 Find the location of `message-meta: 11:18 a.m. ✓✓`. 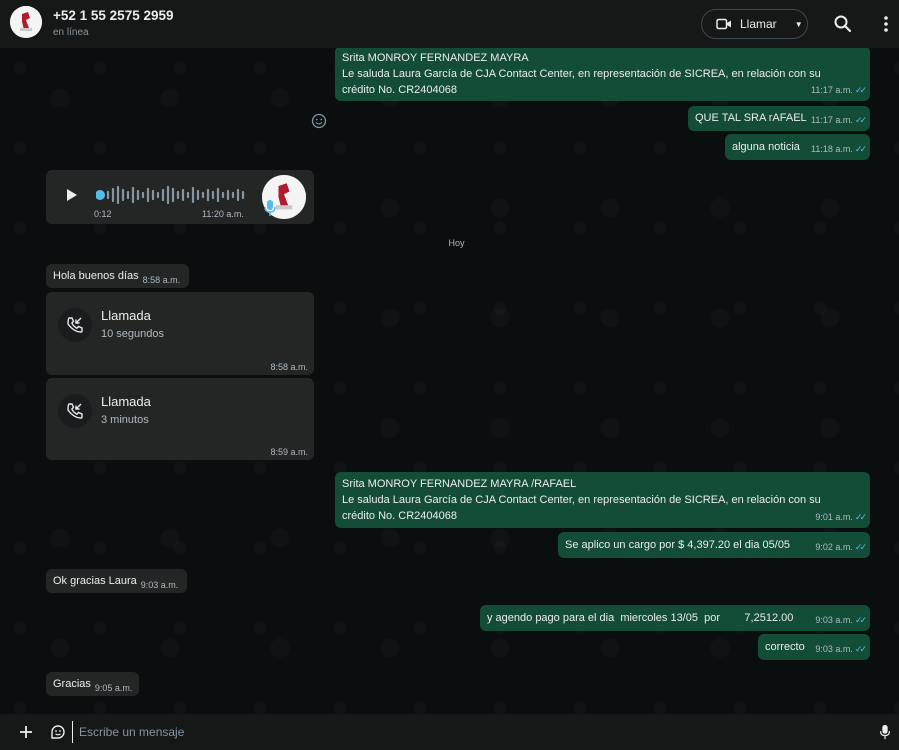

message-meta: 11:18 a.m. ✓✓ is located at coordinates (839, 149).